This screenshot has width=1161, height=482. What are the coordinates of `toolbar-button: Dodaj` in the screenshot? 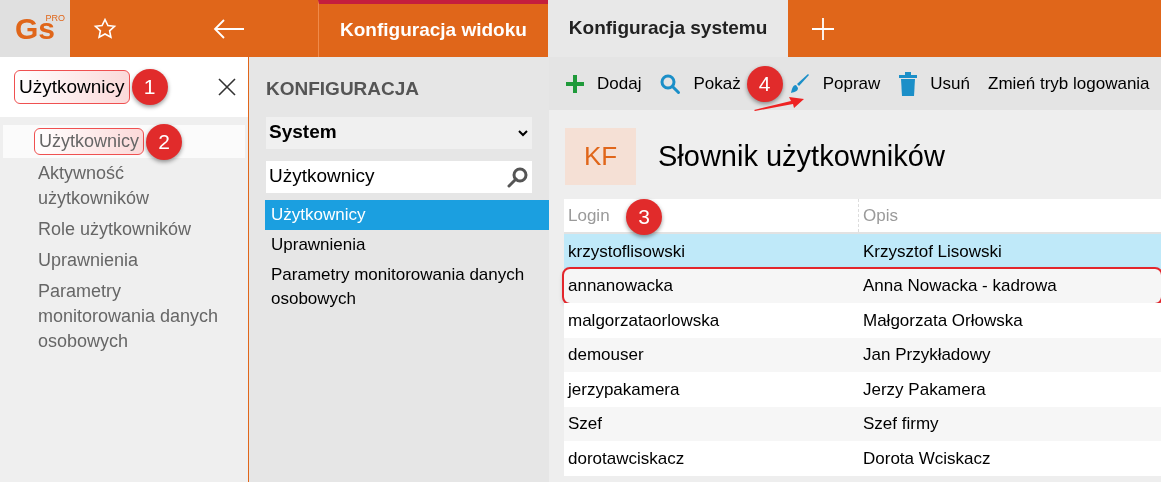 It's located at (603, 83).